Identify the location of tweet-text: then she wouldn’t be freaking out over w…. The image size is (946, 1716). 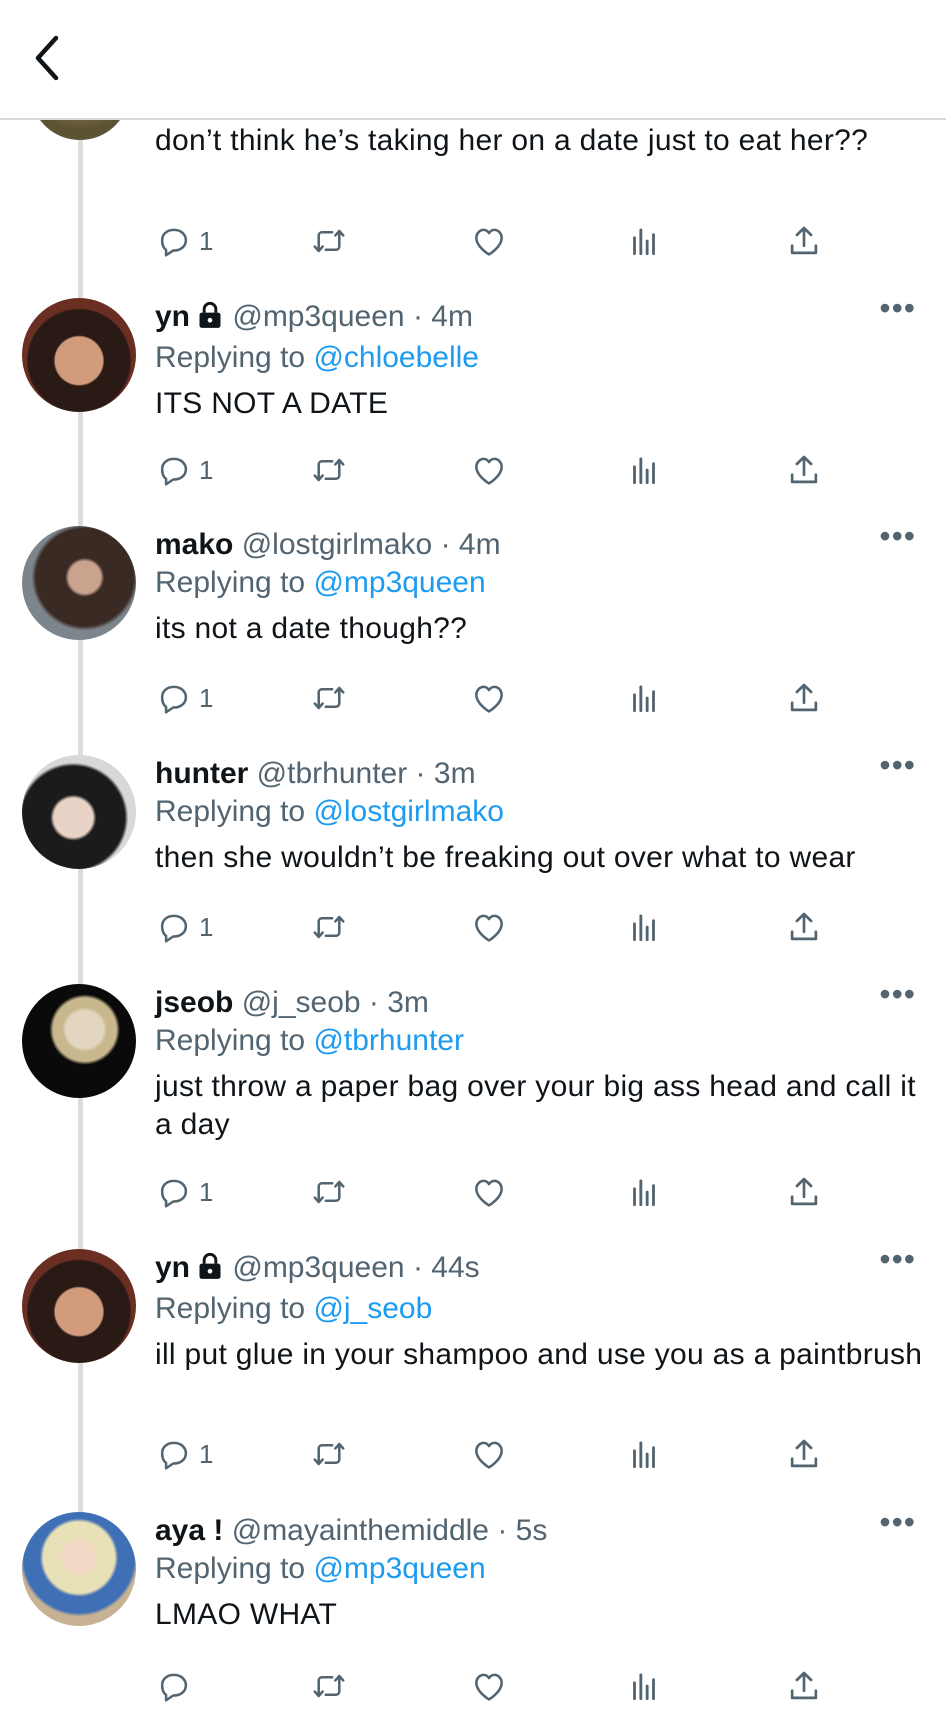
(505, 857).